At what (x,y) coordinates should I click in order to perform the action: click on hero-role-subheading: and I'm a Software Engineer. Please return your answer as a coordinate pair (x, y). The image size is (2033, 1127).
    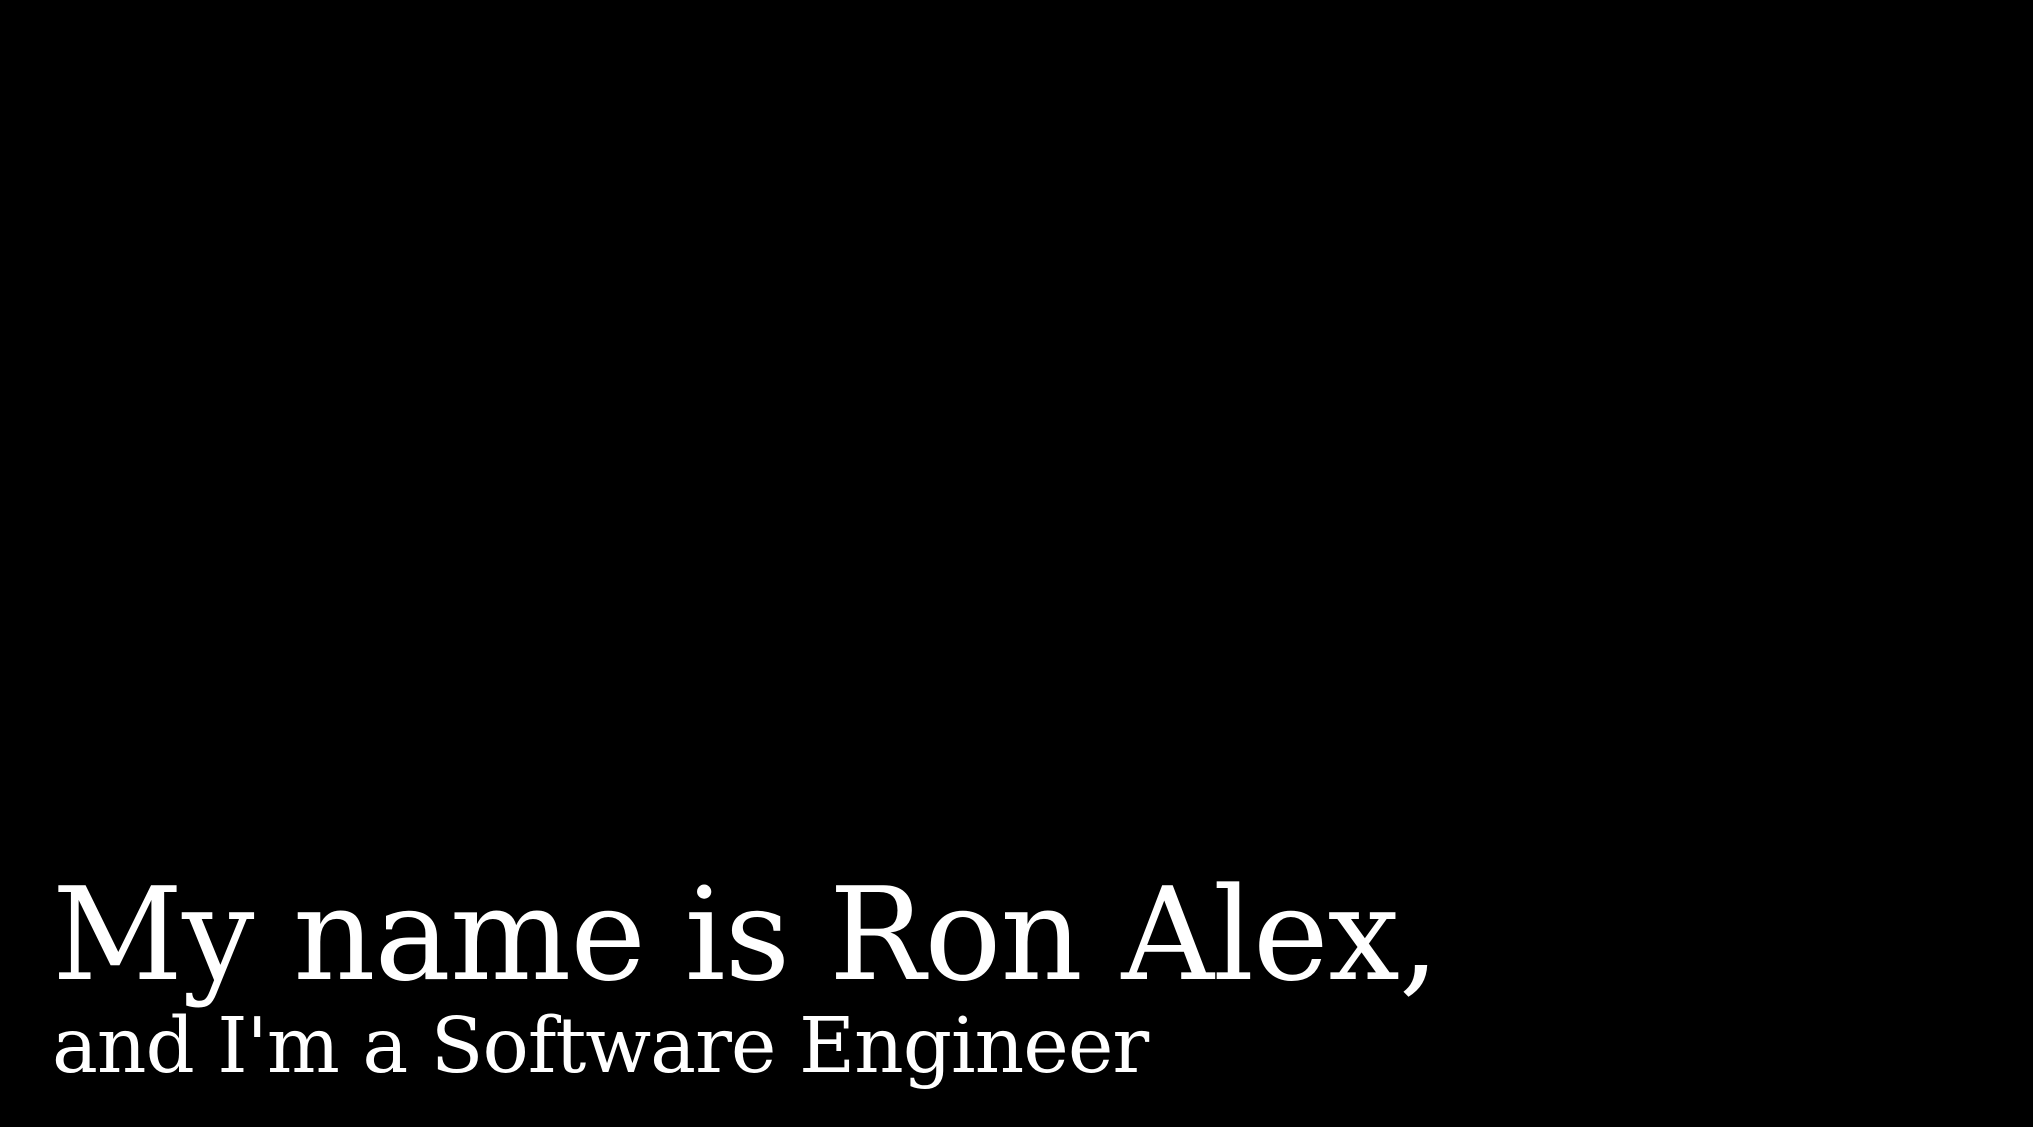
    Looking at the image, I should click on (600, 1046).